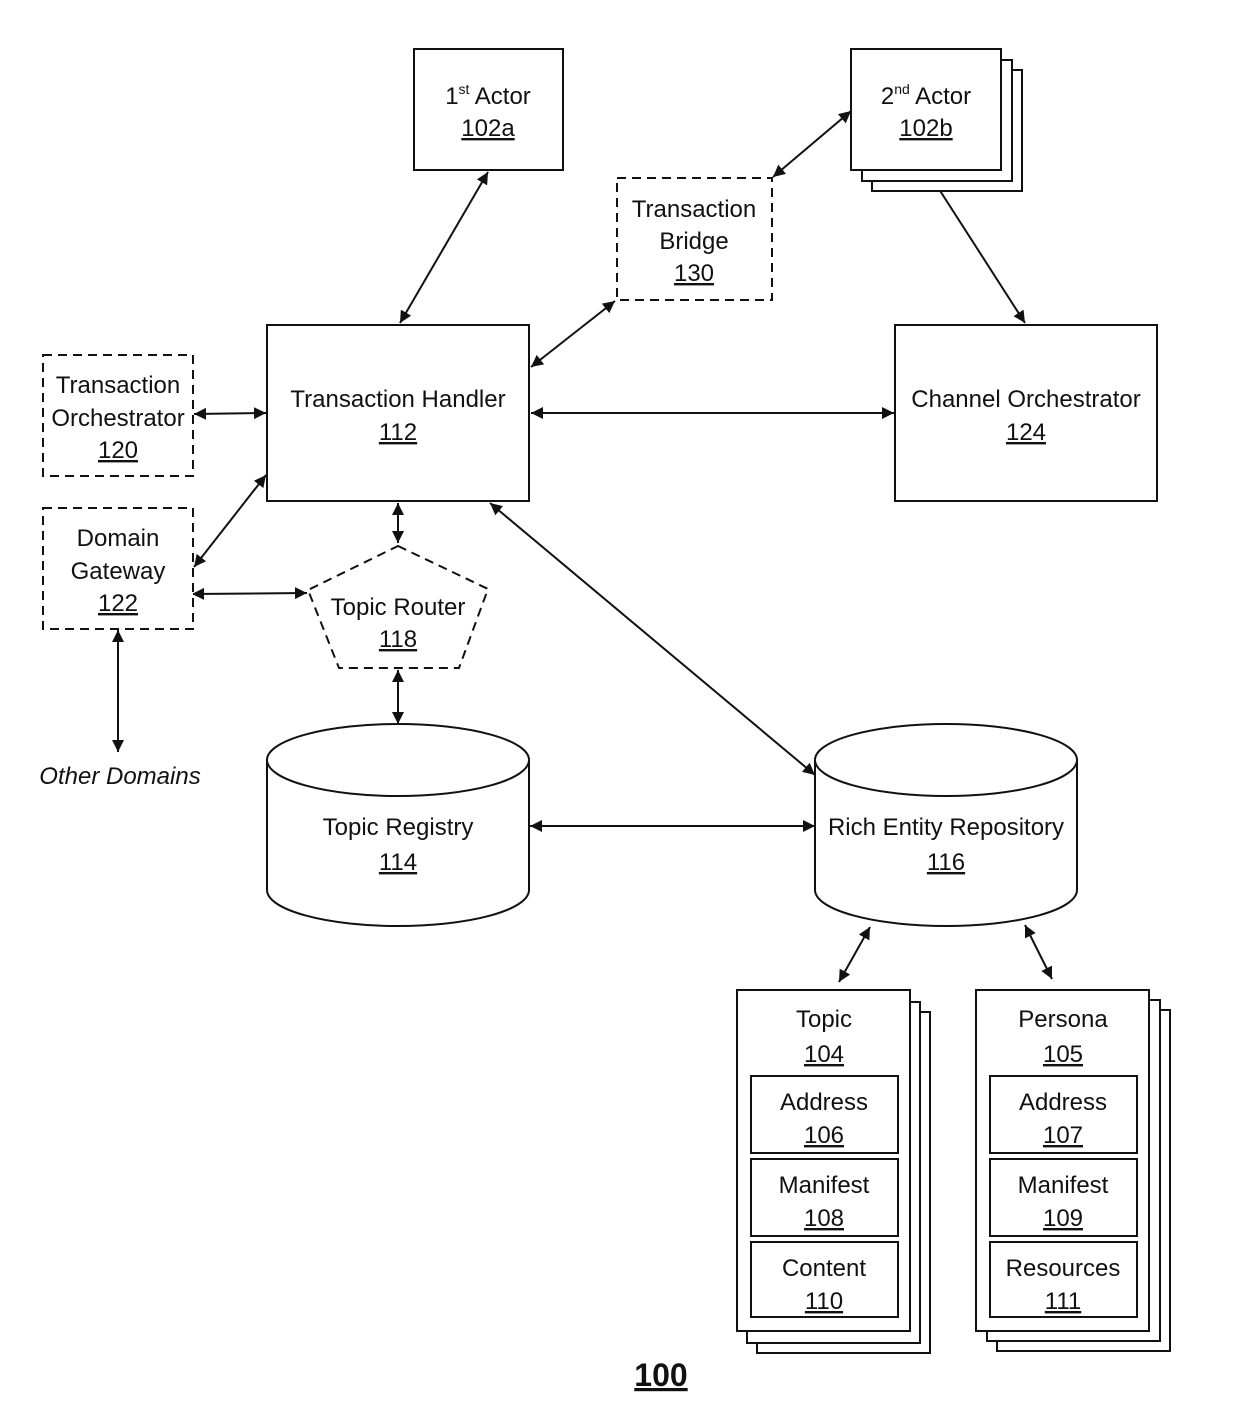 Image resolution: width=1240 pixels, height=1404 pixels. What do you see at coordinates (230, 521) in the screenshot?
I see `arrow-gateway-handler` at bounding box center [230, 521].